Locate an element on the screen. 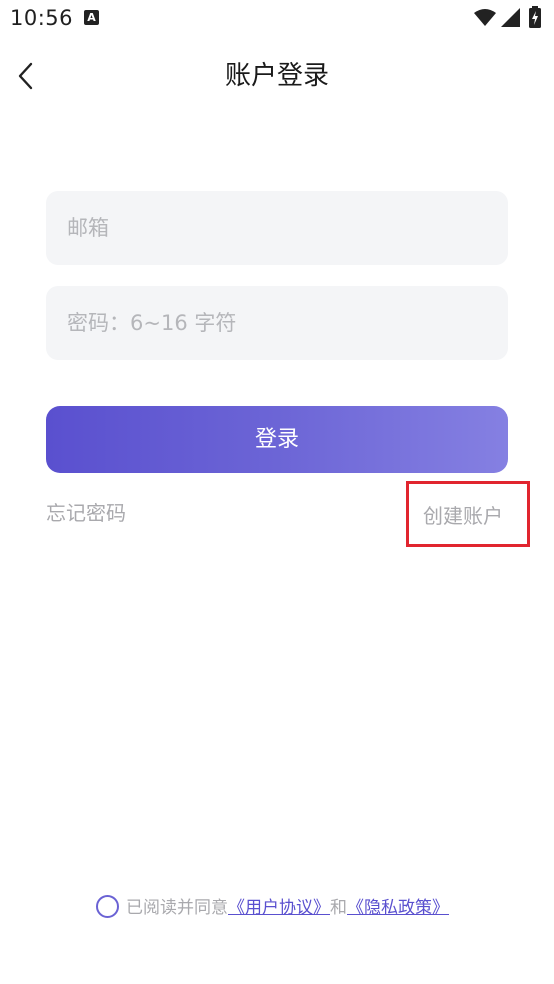 The image size is (554, 984). page-title: 账户登录 is located at coordinates (276, 76).